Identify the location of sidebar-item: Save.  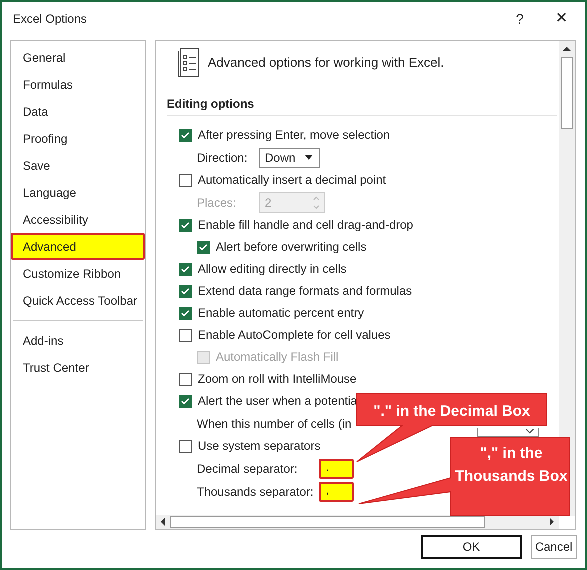
(78, 165).